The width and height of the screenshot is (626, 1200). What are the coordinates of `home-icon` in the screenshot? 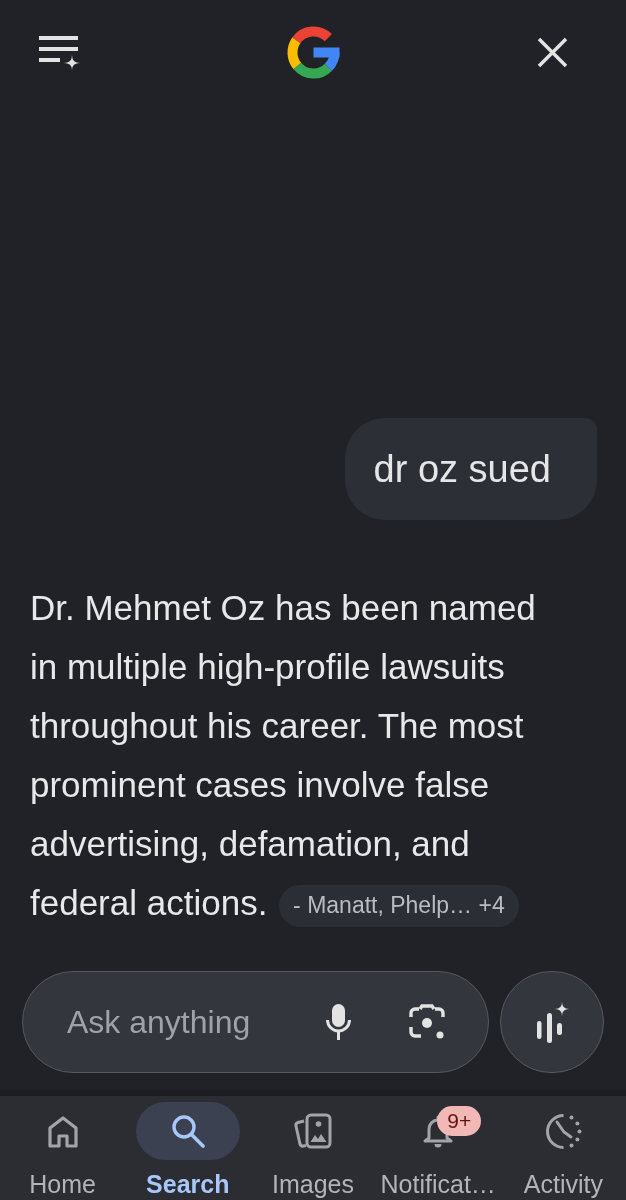 It's located at (62, 1131).